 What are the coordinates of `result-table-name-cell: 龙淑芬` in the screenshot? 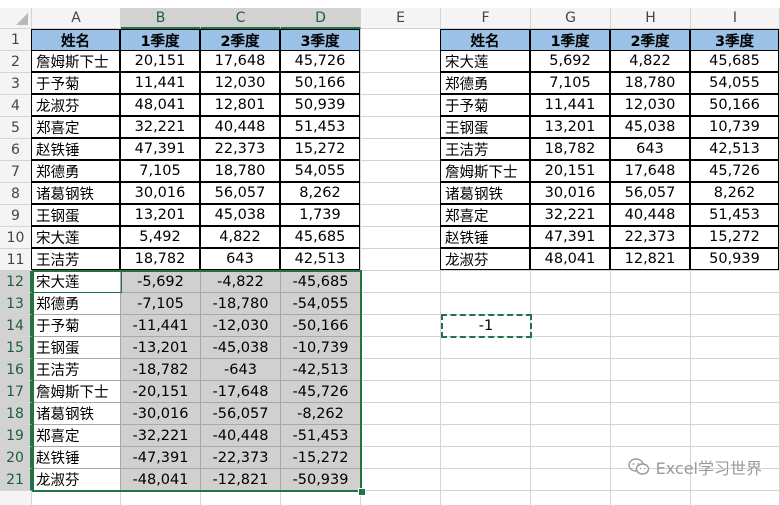 It's located at (76, 480).